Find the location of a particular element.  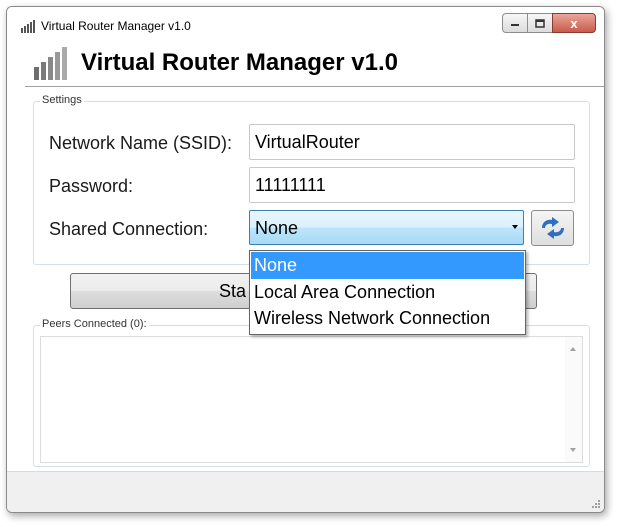

page-title: Virtual Router Manager v1.0 is located at coordinates (239, 62).